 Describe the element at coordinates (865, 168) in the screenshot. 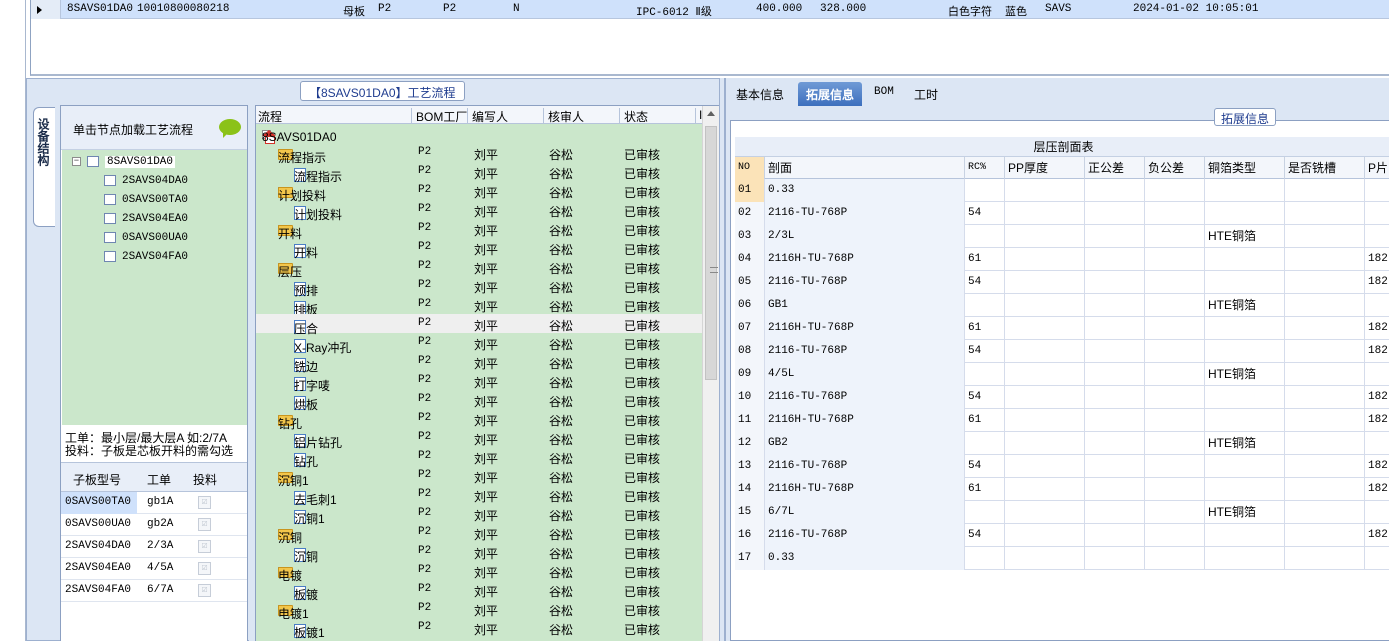

I see `lam-col-header: 剖面` at that location.